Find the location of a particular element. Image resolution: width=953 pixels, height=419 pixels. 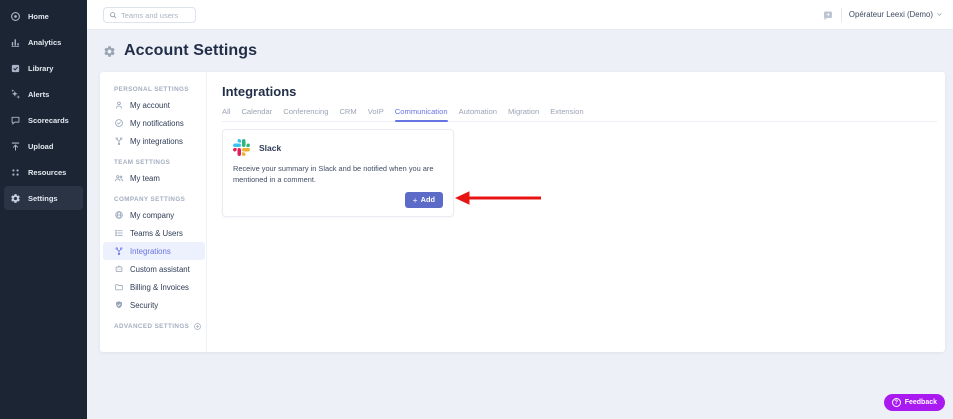

sidebar-item-library: Library is located at coordinates (43, 68).